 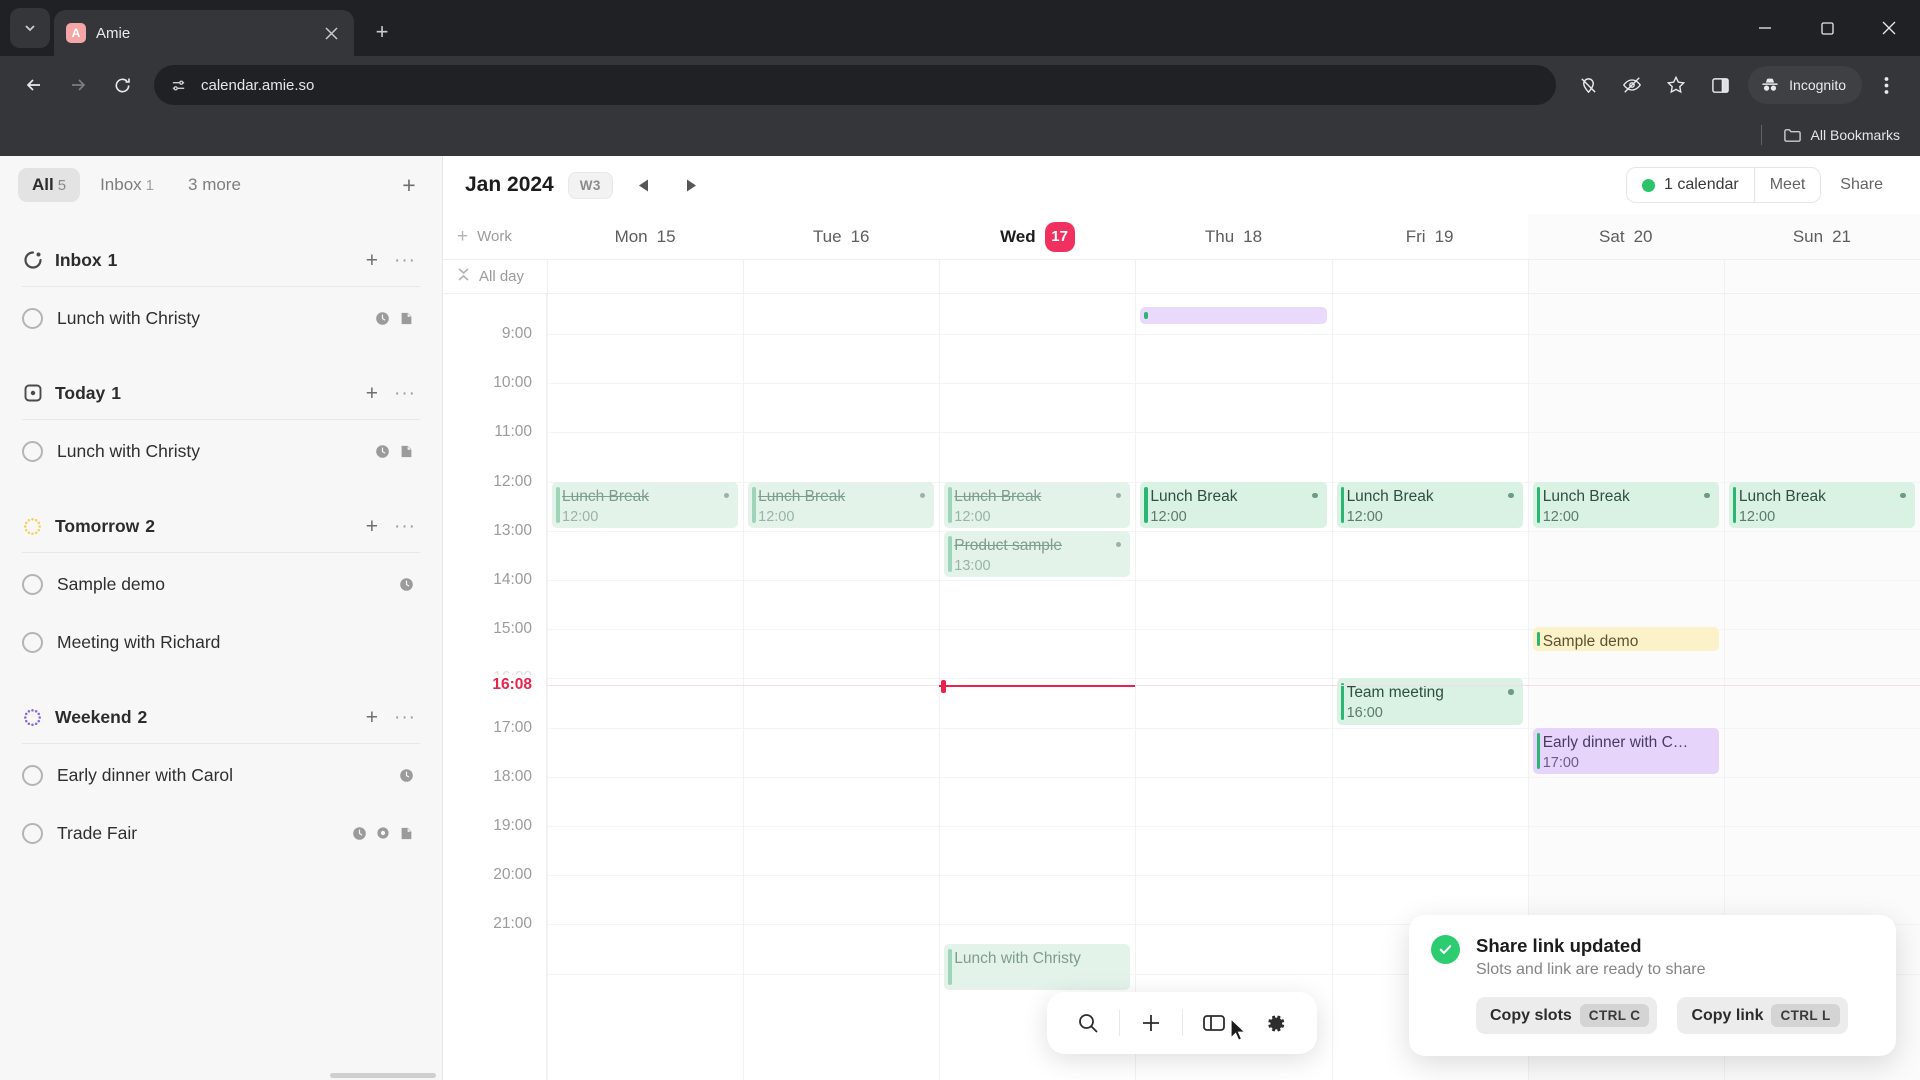 What do you see at coordinates (692, 185) in the screenshot?
I see `next-week-button` at bounding box center [692, 185].